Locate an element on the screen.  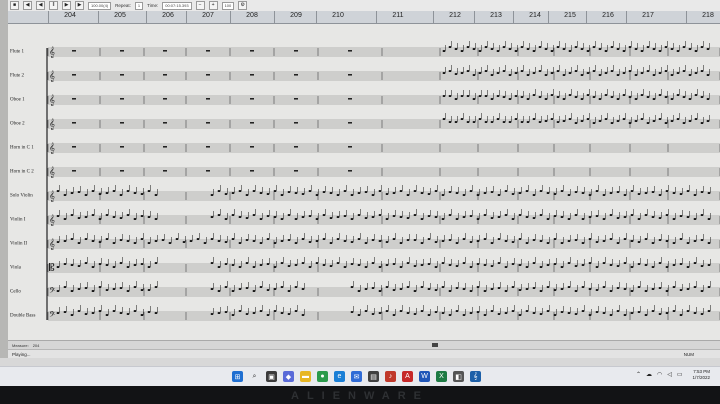
scroll-grip is located at coordinates (435, 345).